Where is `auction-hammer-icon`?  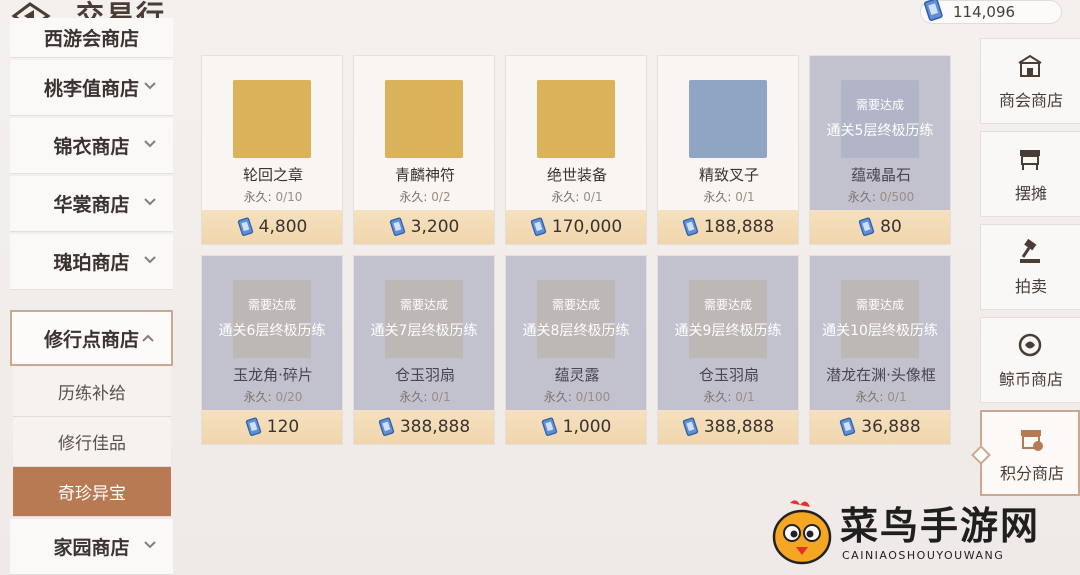
auction-hammer-icon is located at coordinates (1030, 251).